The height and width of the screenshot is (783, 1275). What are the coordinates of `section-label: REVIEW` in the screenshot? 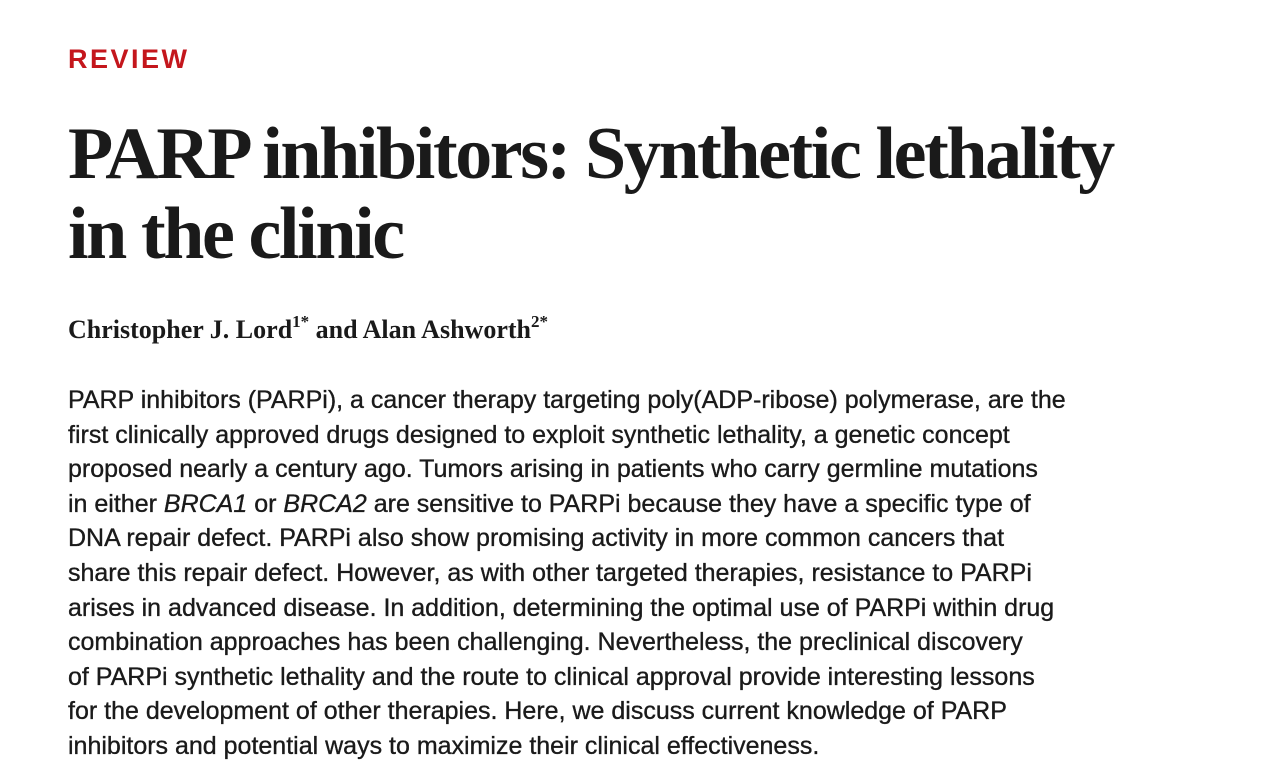 It's located at (129, 59).